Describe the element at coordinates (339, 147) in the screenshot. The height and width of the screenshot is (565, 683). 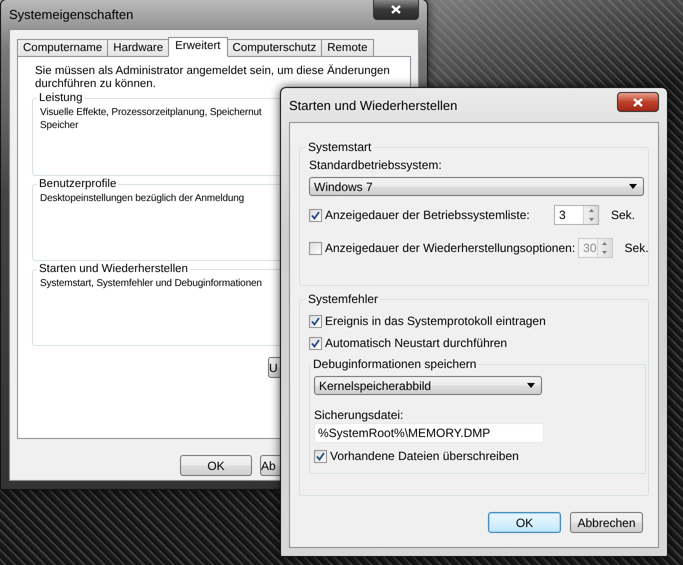
I see `group-title: Systemstart` at that location.